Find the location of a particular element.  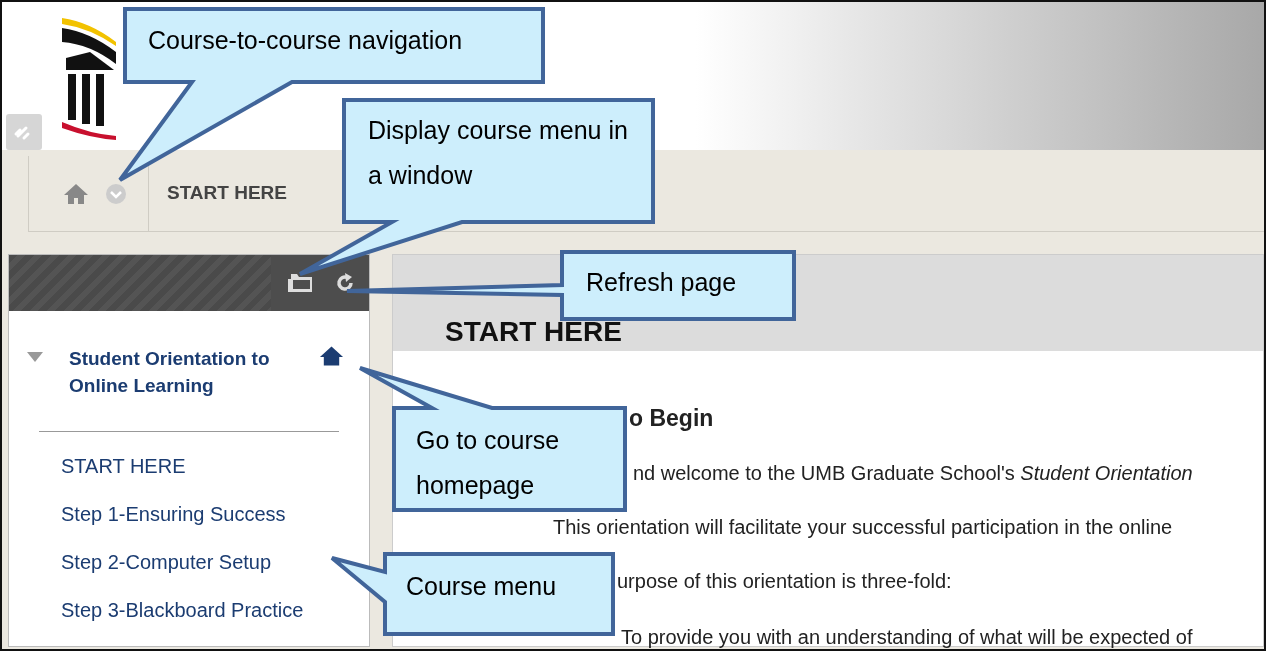

callout-text: Display course menu in a window is located at coordinates (498, 153).